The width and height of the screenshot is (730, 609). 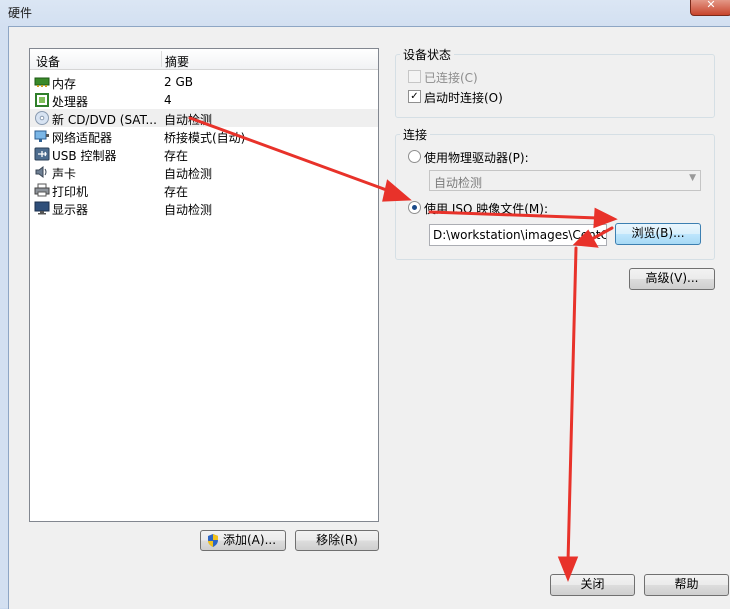 I want to click on uac-shield-icon, so click(x=213, y=540).